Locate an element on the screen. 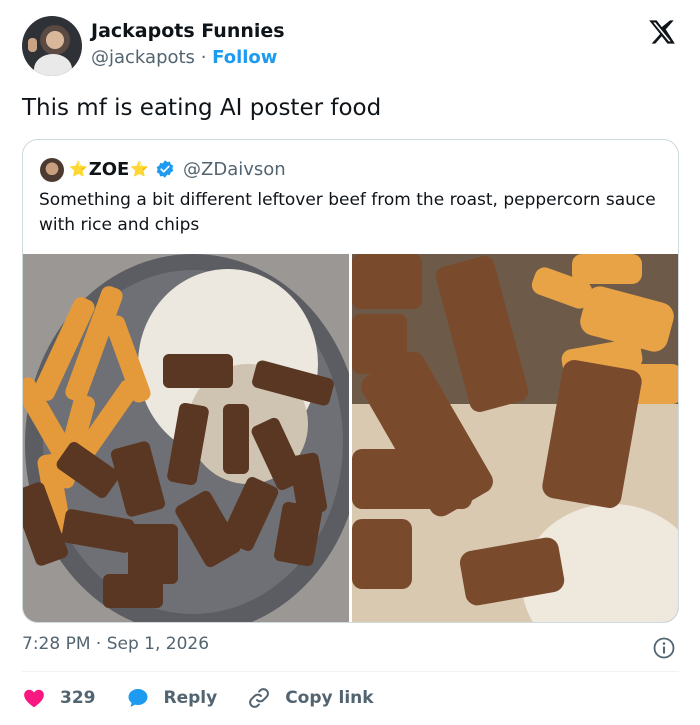  name-star-left-icon: ⭐ is located at coordinates (78, 169).